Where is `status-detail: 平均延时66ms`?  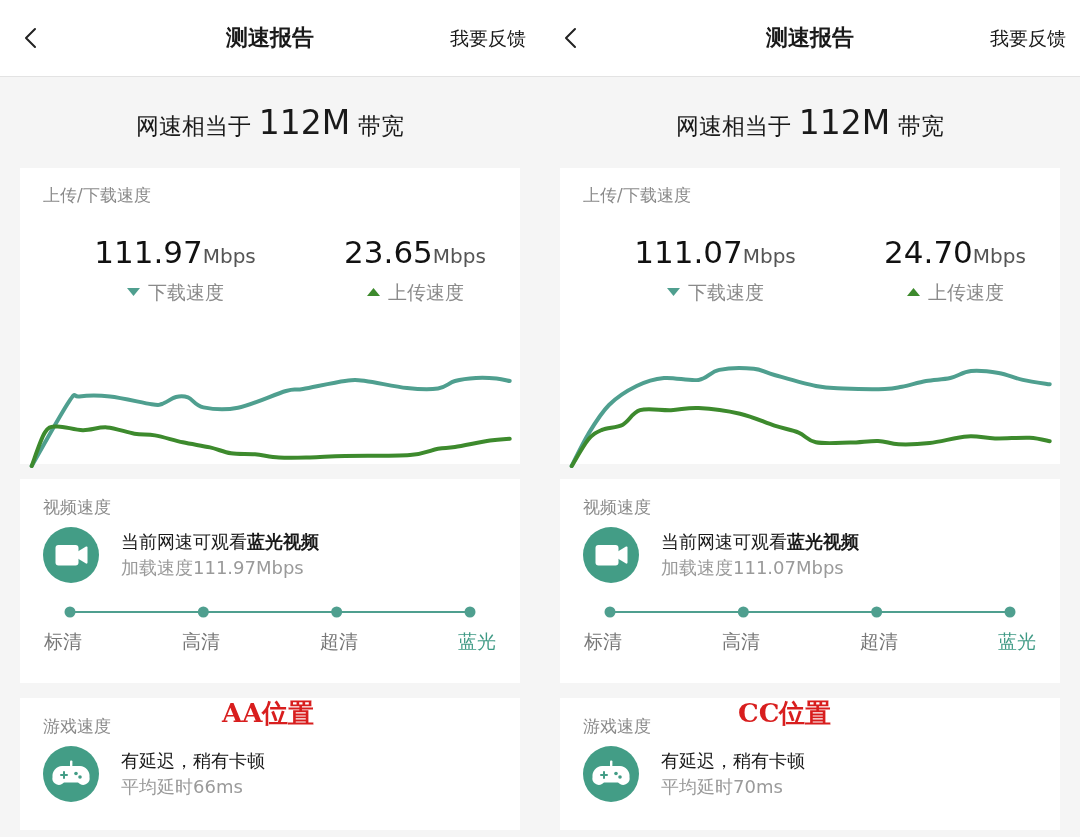
status-detail: 平均延时66ms is located at coordinates (182, 787).